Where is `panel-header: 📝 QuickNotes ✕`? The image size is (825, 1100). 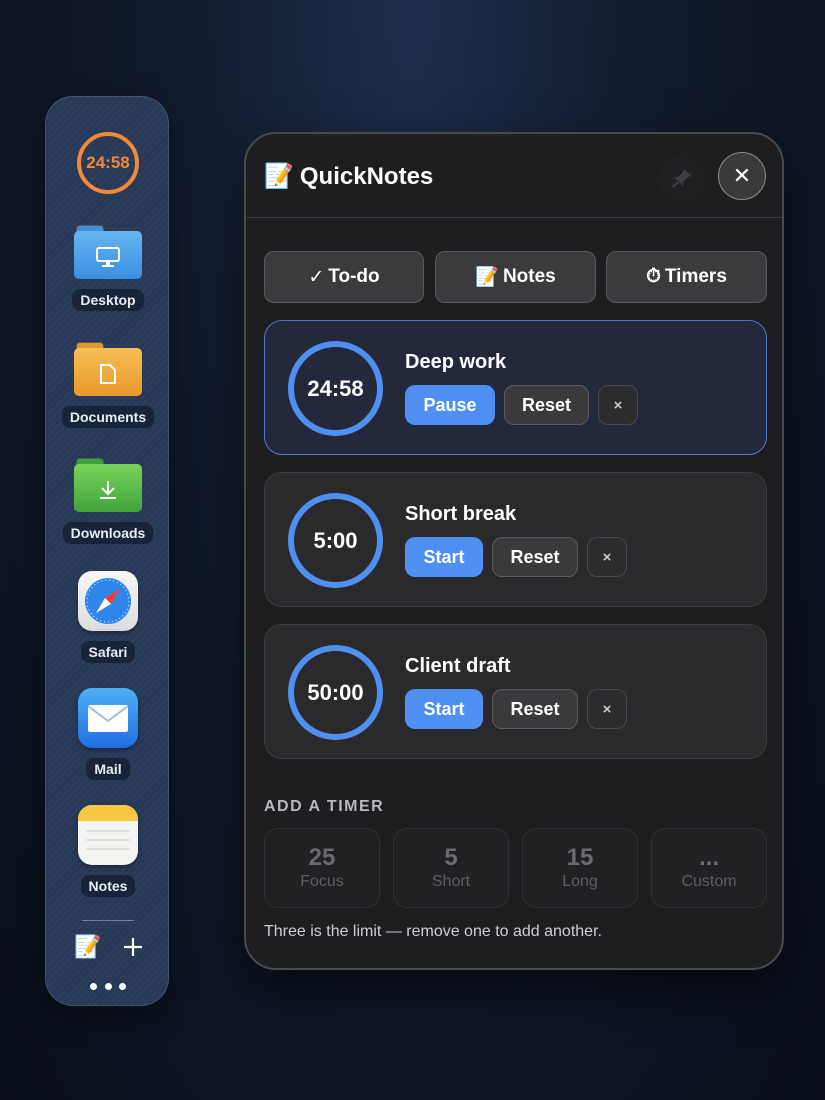
panel-header: 📝 QuickNotes ✕ is located at coordinates (514, 176).